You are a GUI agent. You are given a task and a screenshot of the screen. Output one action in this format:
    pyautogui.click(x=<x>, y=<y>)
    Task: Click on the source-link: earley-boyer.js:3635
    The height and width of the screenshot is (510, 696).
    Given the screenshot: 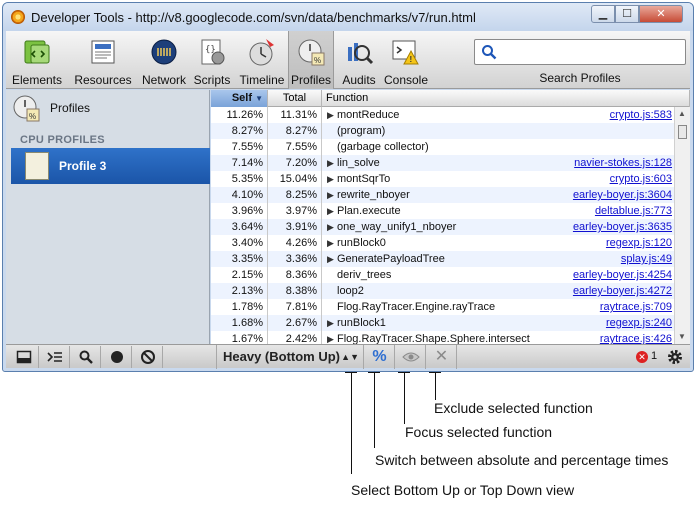 What is the action you would take?
    pyautogui.click(x=622, y=227)
    